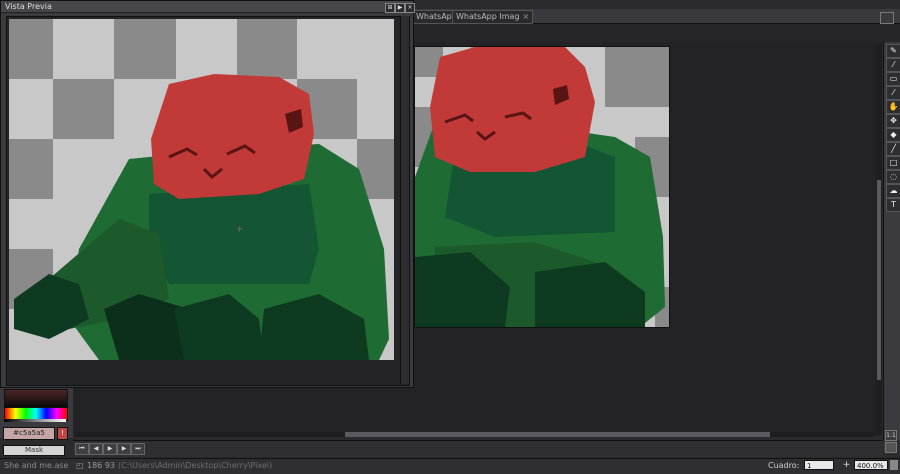 The image size is (900, 474). Describe the element at coordinates (893, 79) in the screenshot. I see `eraser-icon: ▭` at that location.